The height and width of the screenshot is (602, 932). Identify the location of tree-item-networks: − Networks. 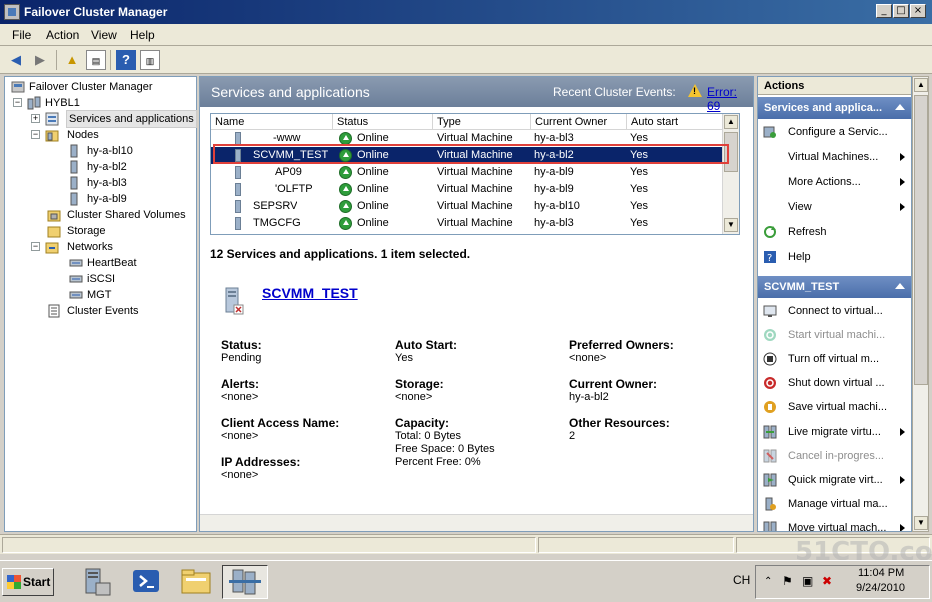
(100, 247).